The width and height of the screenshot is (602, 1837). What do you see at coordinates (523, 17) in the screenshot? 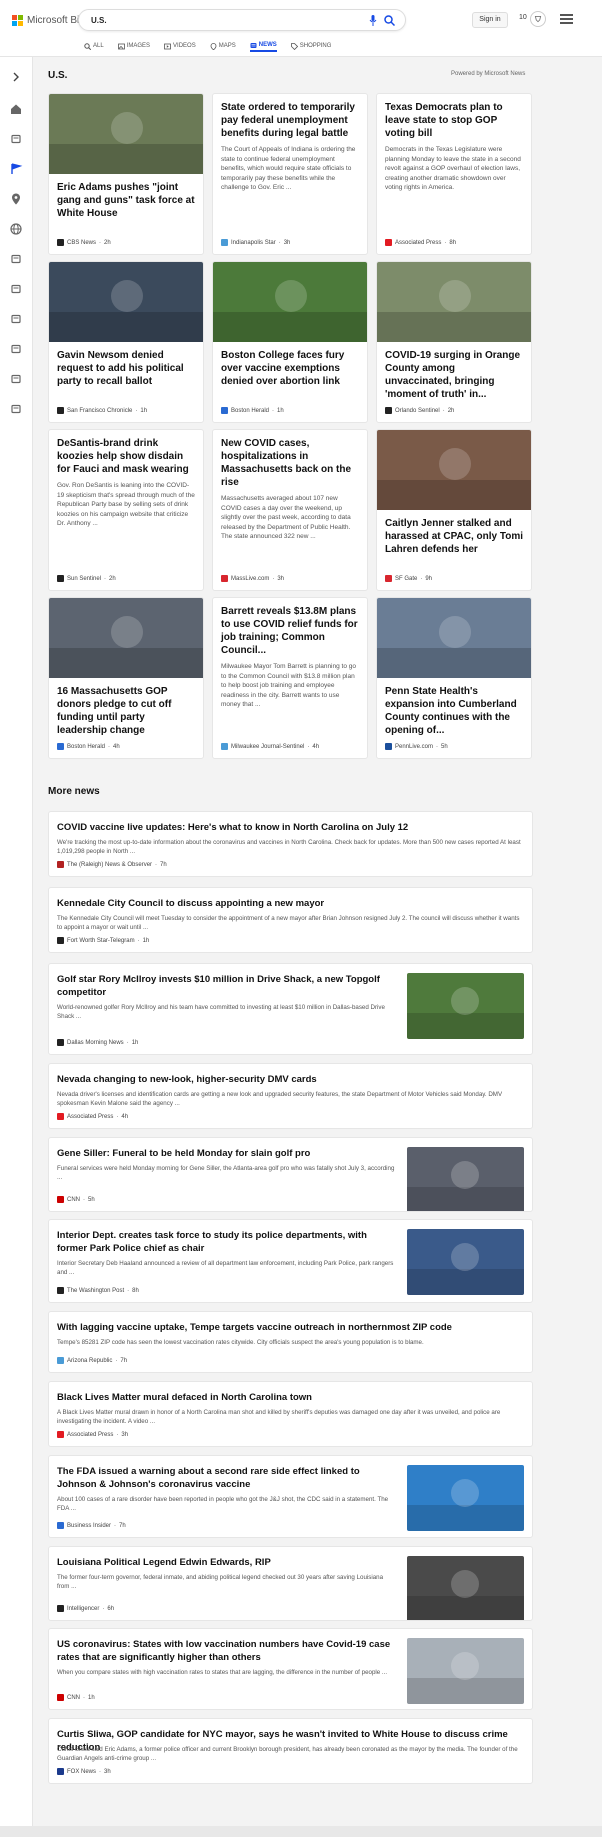
I see `rewards-points: 10` at bounding box center [523, 17].